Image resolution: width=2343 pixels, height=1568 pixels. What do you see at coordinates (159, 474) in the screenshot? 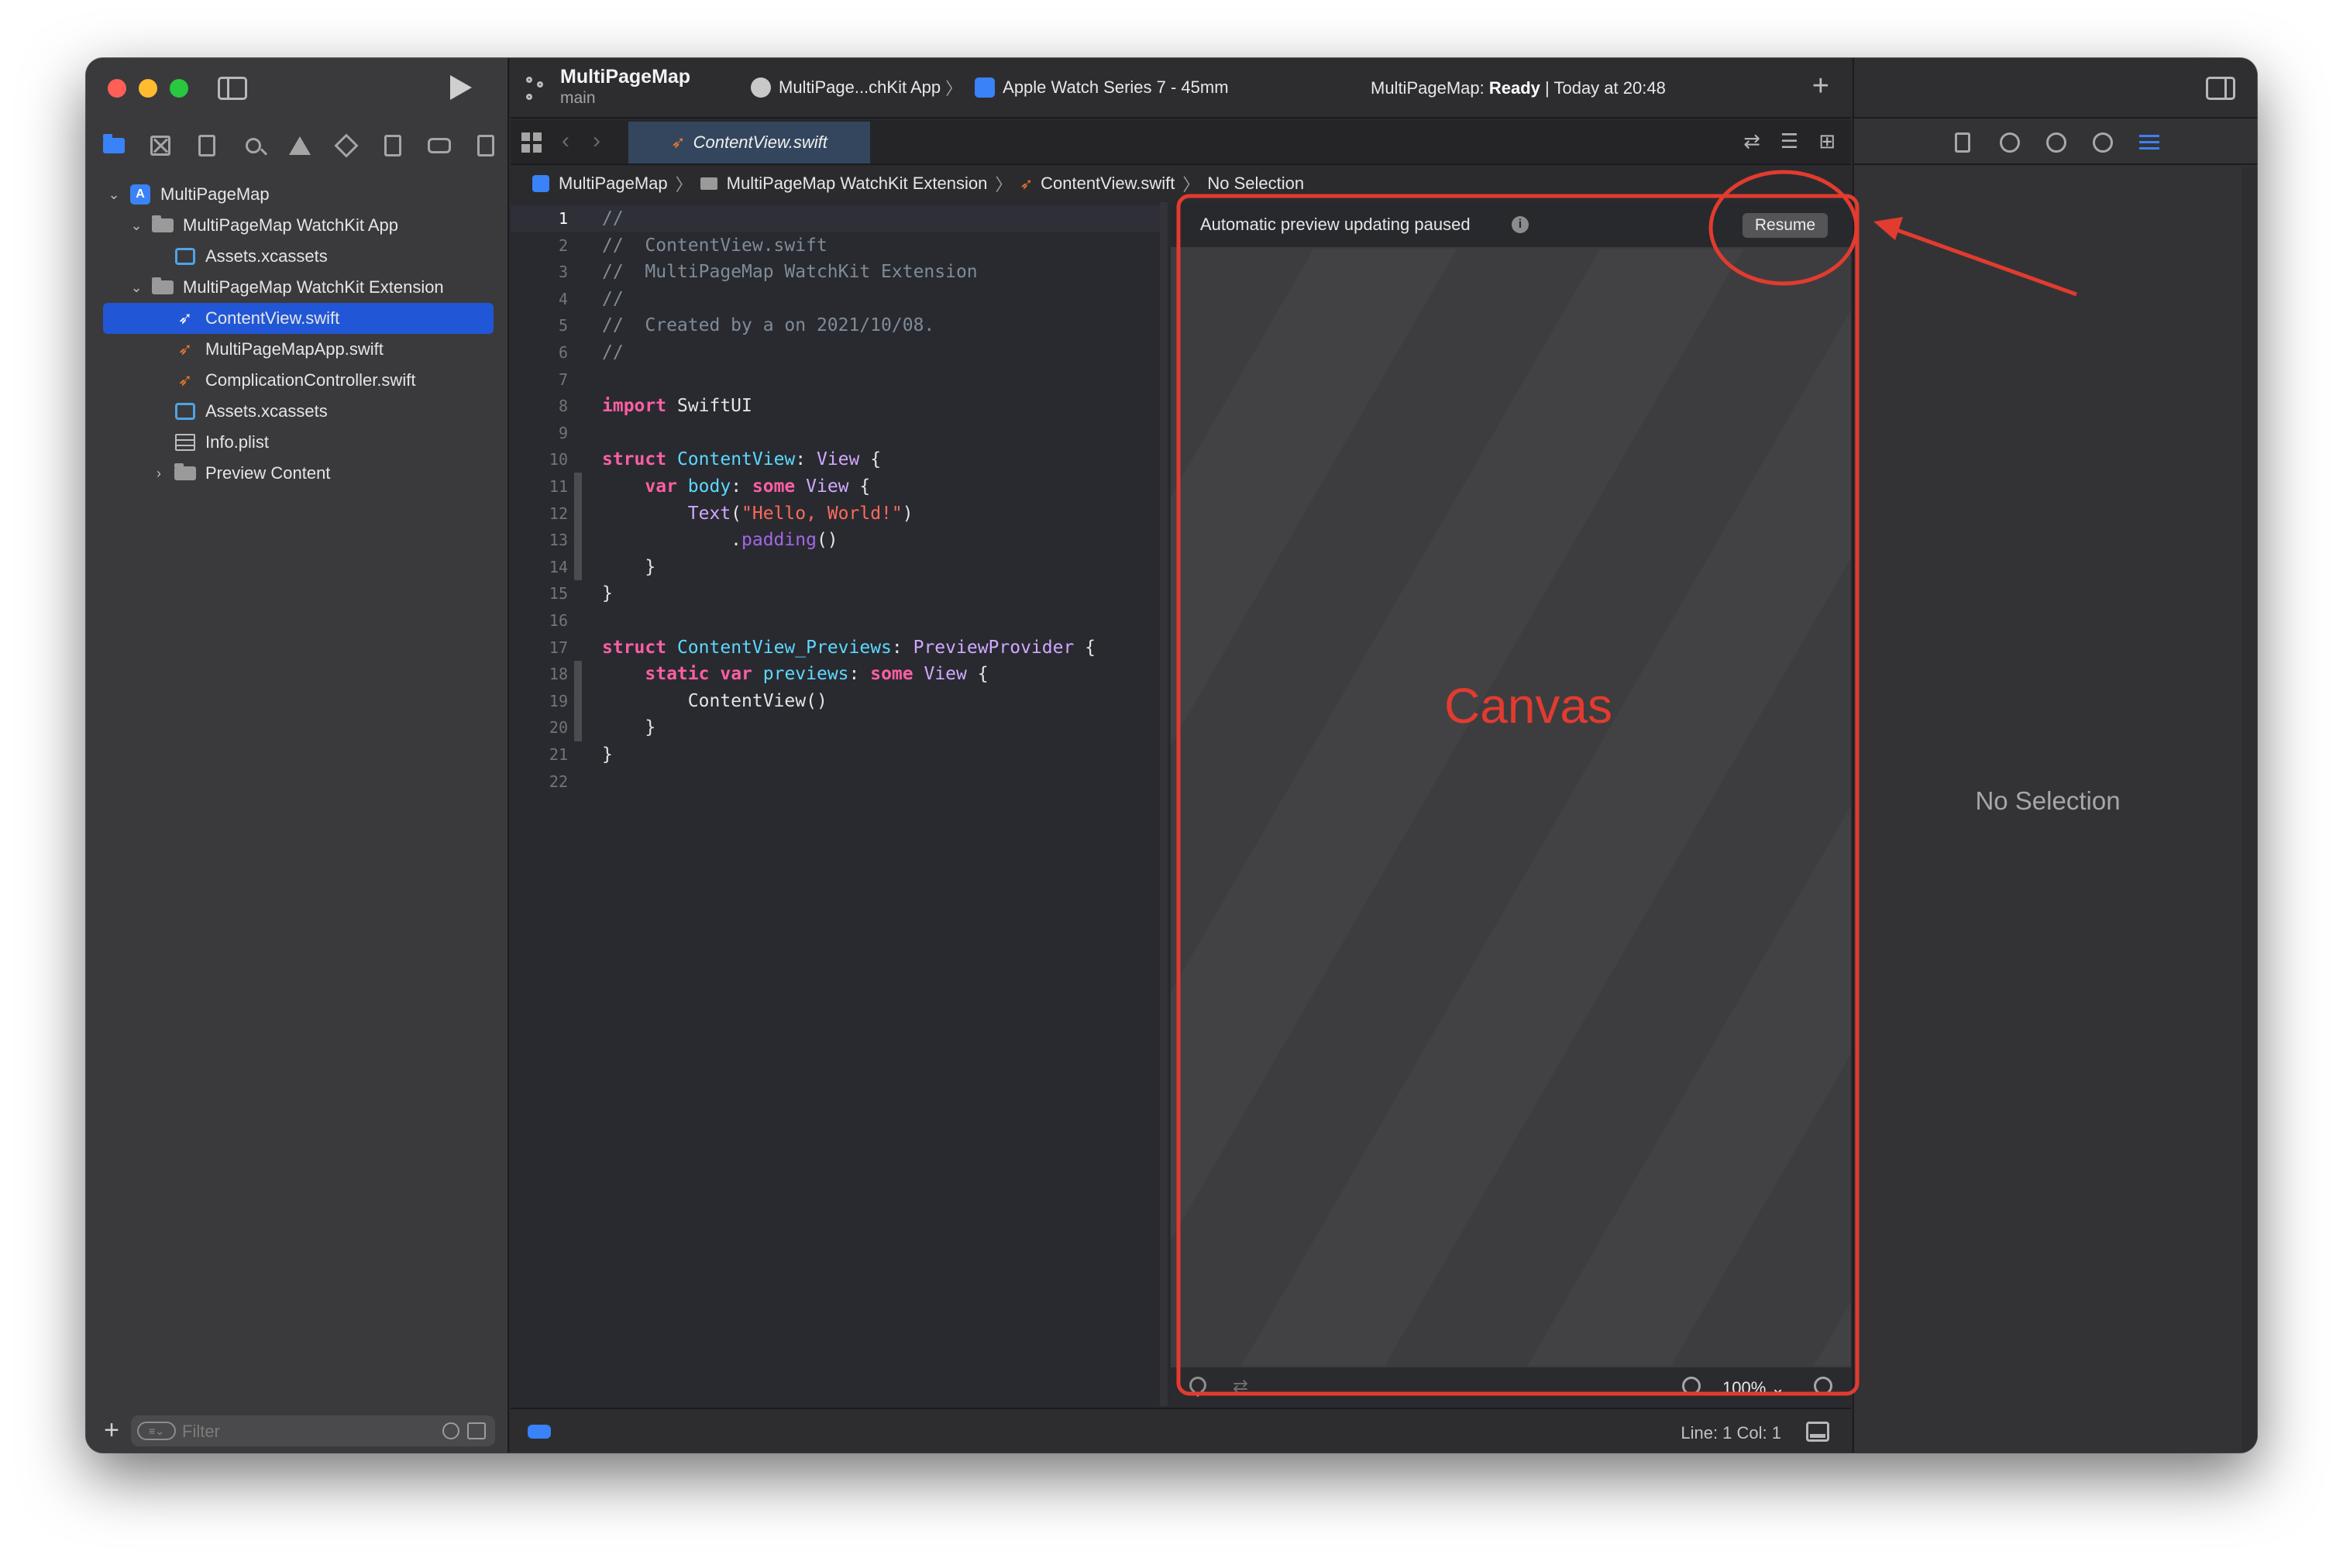
I see `chevron-right-icon: ›` at bounding box center [159, 474].